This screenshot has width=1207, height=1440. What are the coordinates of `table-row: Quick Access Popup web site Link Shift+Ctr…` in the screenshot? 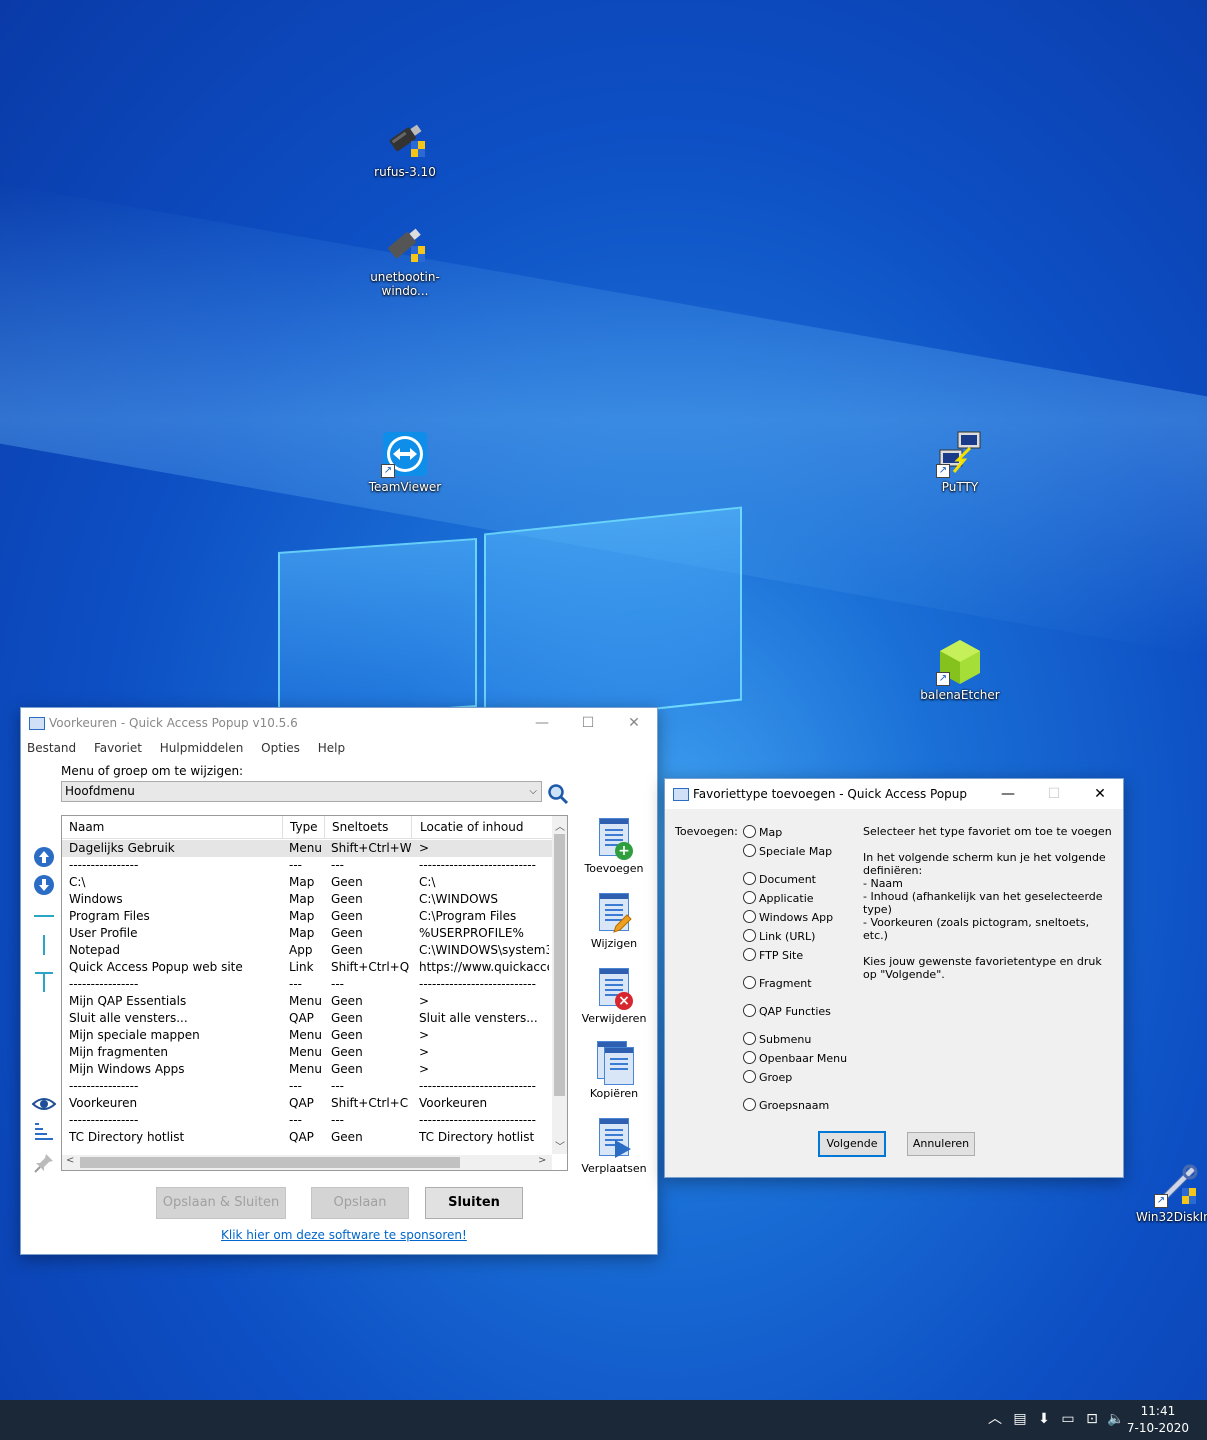 It's located at (307, 967).